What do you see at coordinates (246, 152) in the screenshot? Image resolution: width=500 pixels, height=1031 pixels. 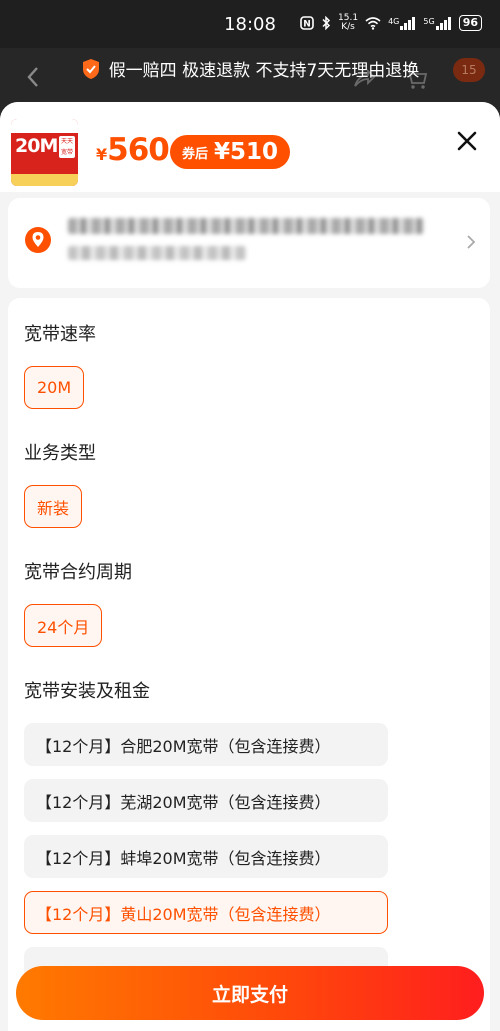 I see `coupon-price: ¥510` at bounding box center [246, 152].